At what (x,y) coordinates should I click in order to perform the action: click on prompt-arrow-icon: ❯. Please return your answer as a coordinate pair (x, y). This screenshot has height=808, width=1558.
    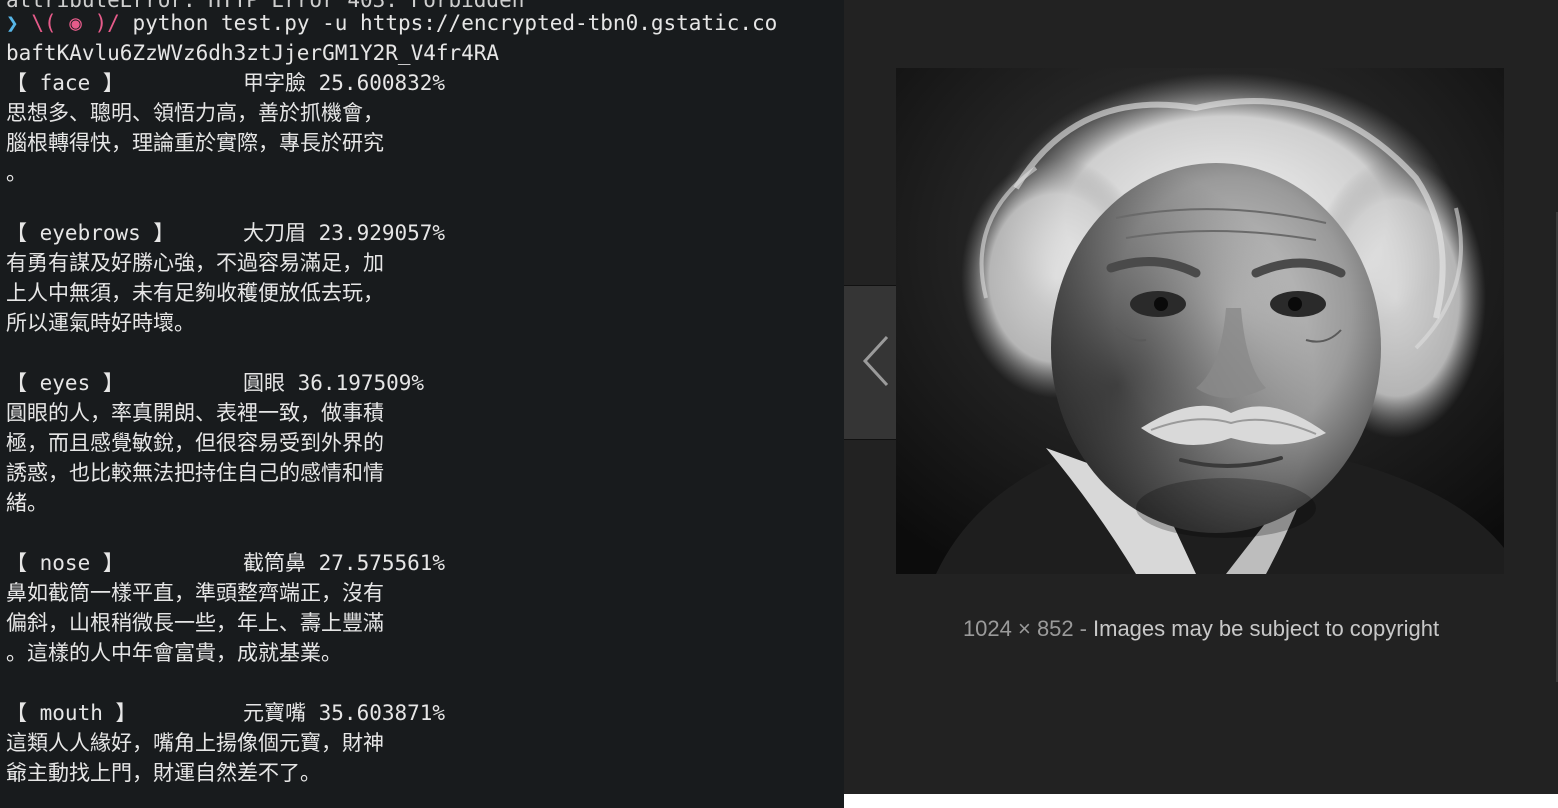
    Looking at the image, I should click on (12, 23).